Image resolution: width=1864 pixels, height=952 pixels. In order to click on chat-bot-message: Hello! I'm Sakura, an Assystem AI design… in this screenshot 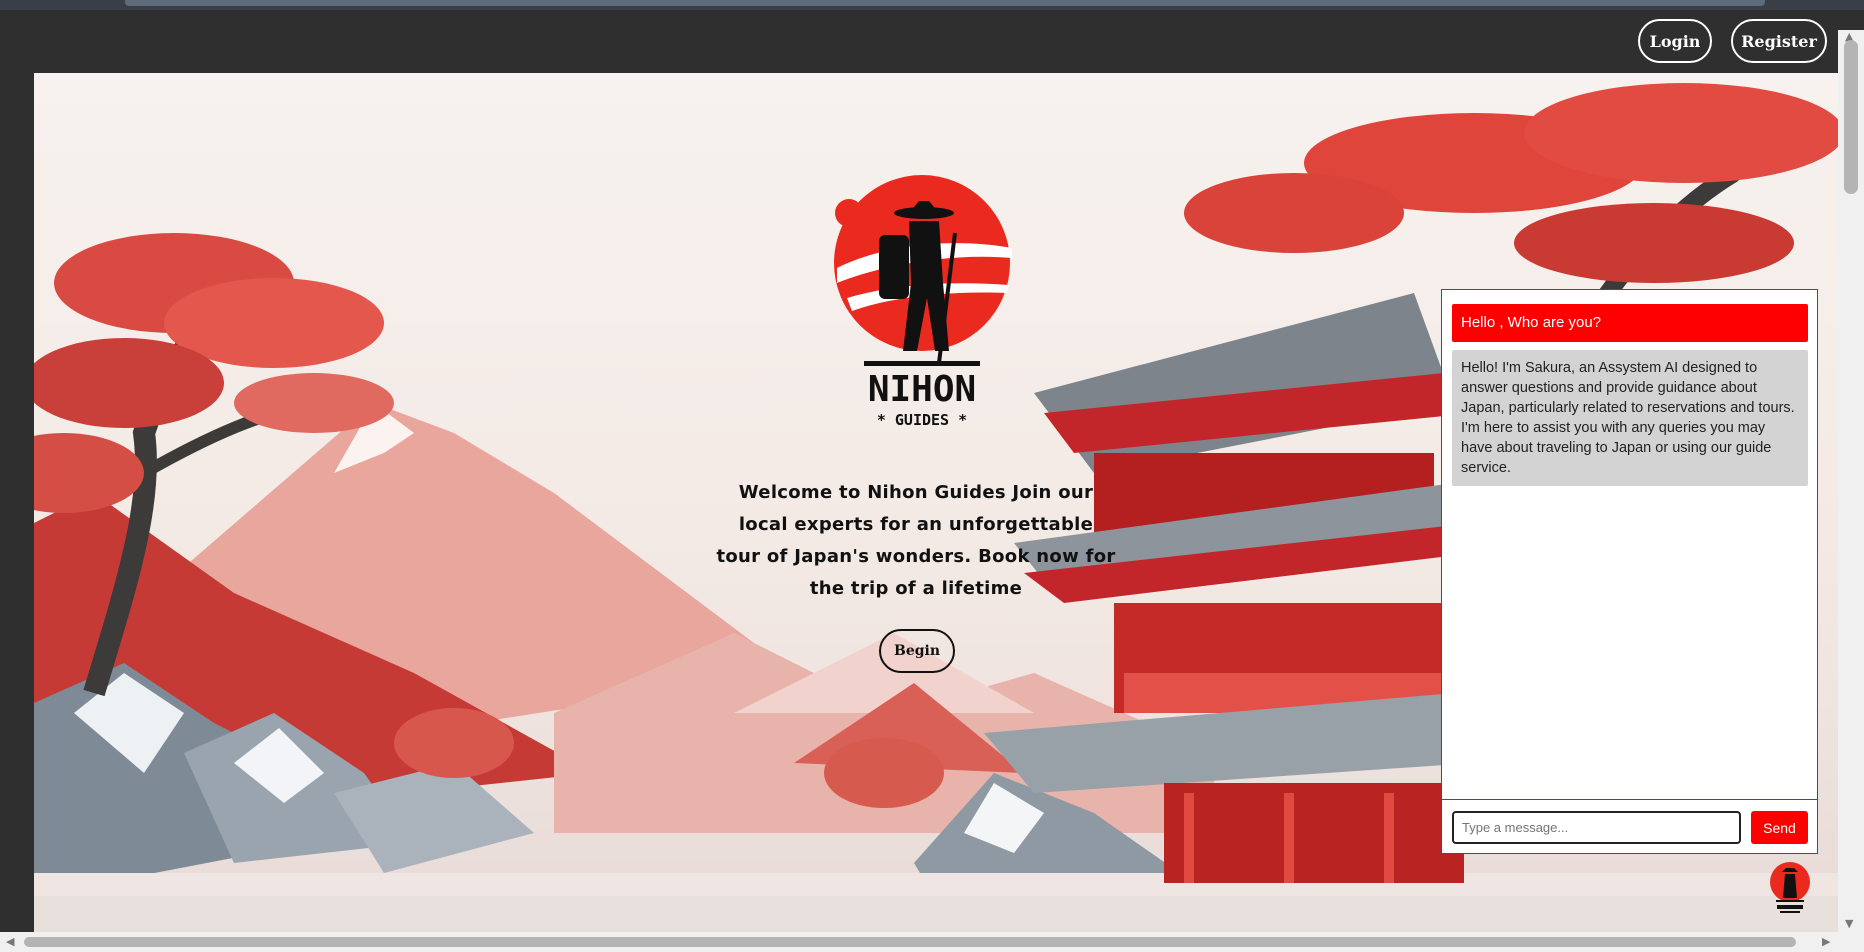, I will do `click(1630, 418)`.